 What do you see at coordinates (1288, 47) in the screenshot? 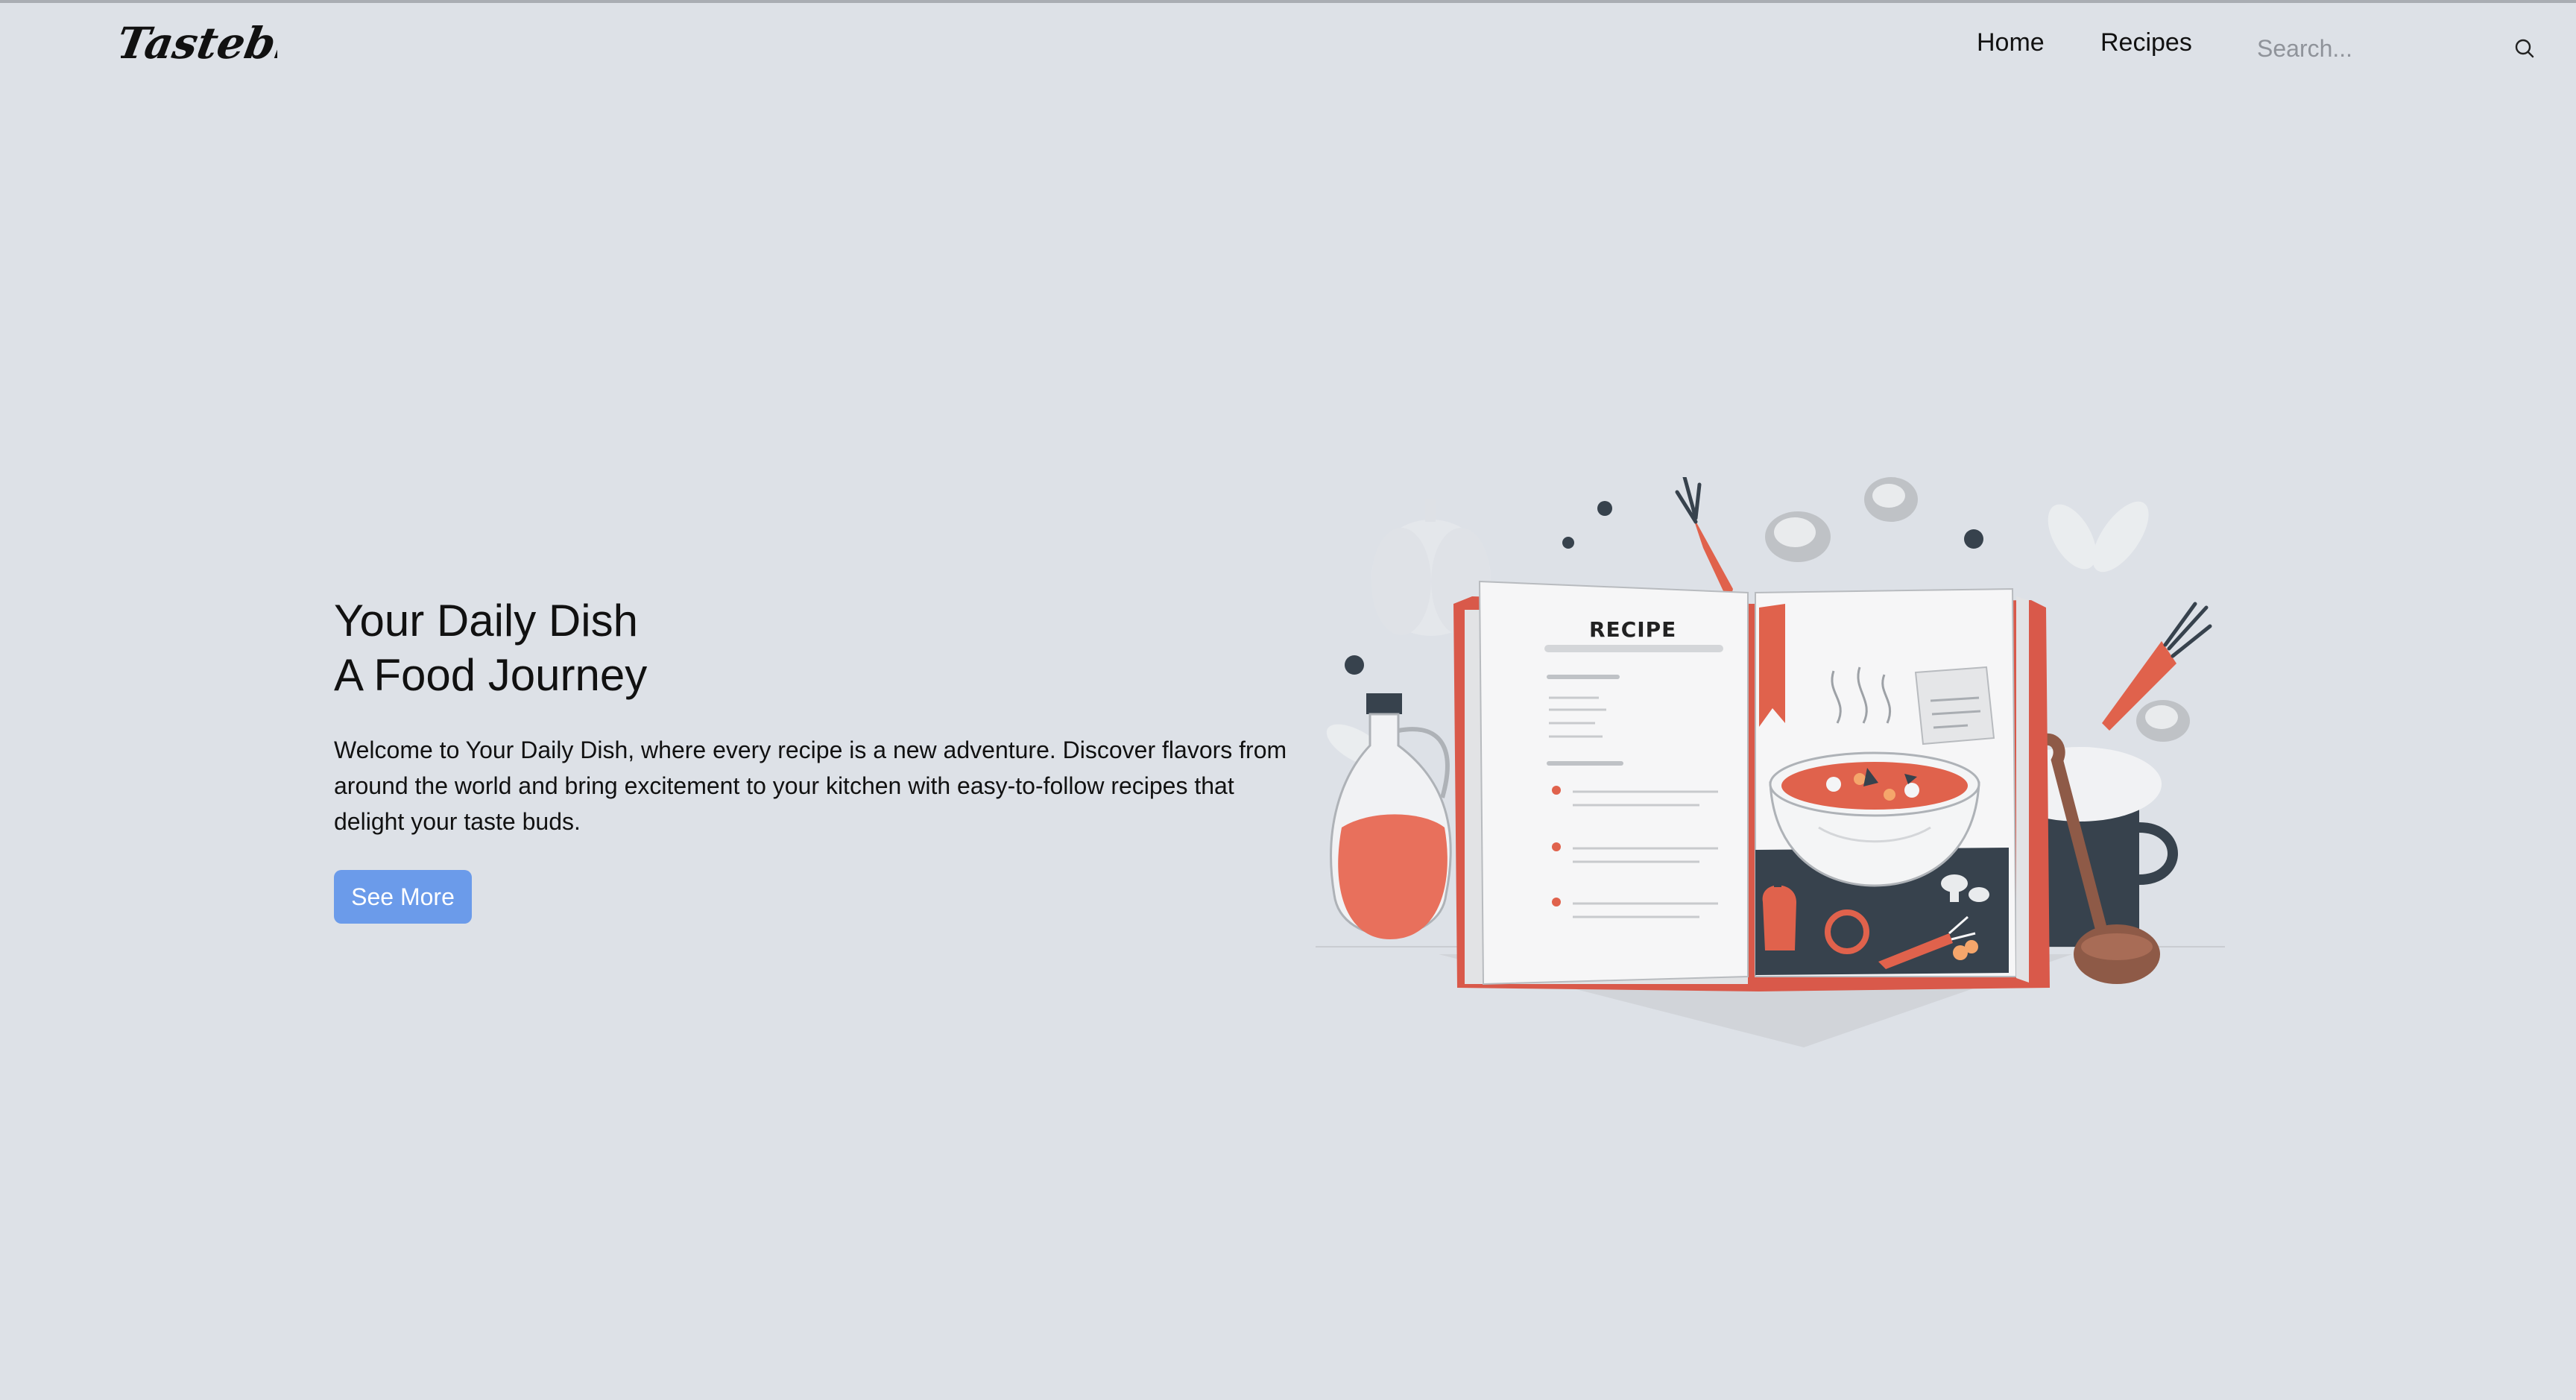
I see `site-header: Tastebite Home Recipes` at bounding box center [1288, 47].